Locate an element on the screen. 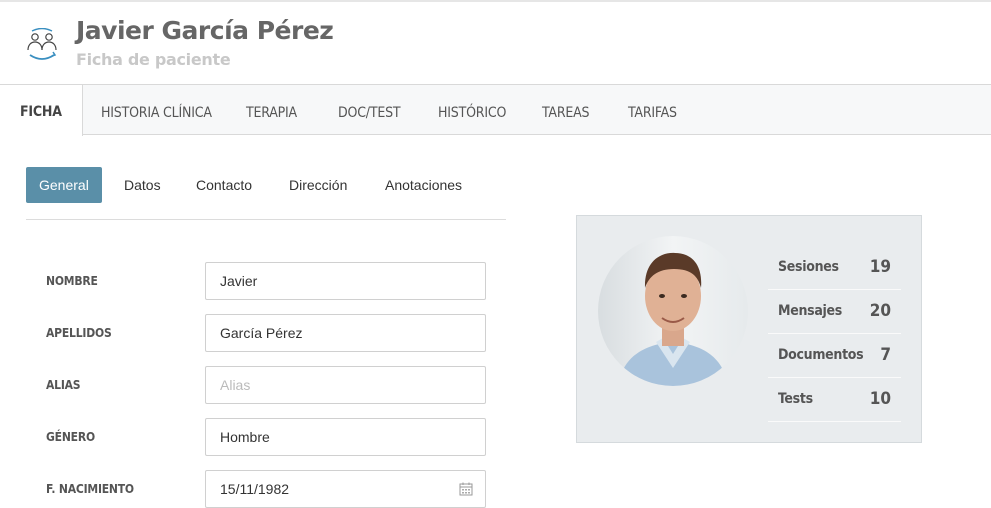 Image resolution: width=991 pixels, height=508 pixels. stat-label: Documentos is located at coordinates (821, 355).